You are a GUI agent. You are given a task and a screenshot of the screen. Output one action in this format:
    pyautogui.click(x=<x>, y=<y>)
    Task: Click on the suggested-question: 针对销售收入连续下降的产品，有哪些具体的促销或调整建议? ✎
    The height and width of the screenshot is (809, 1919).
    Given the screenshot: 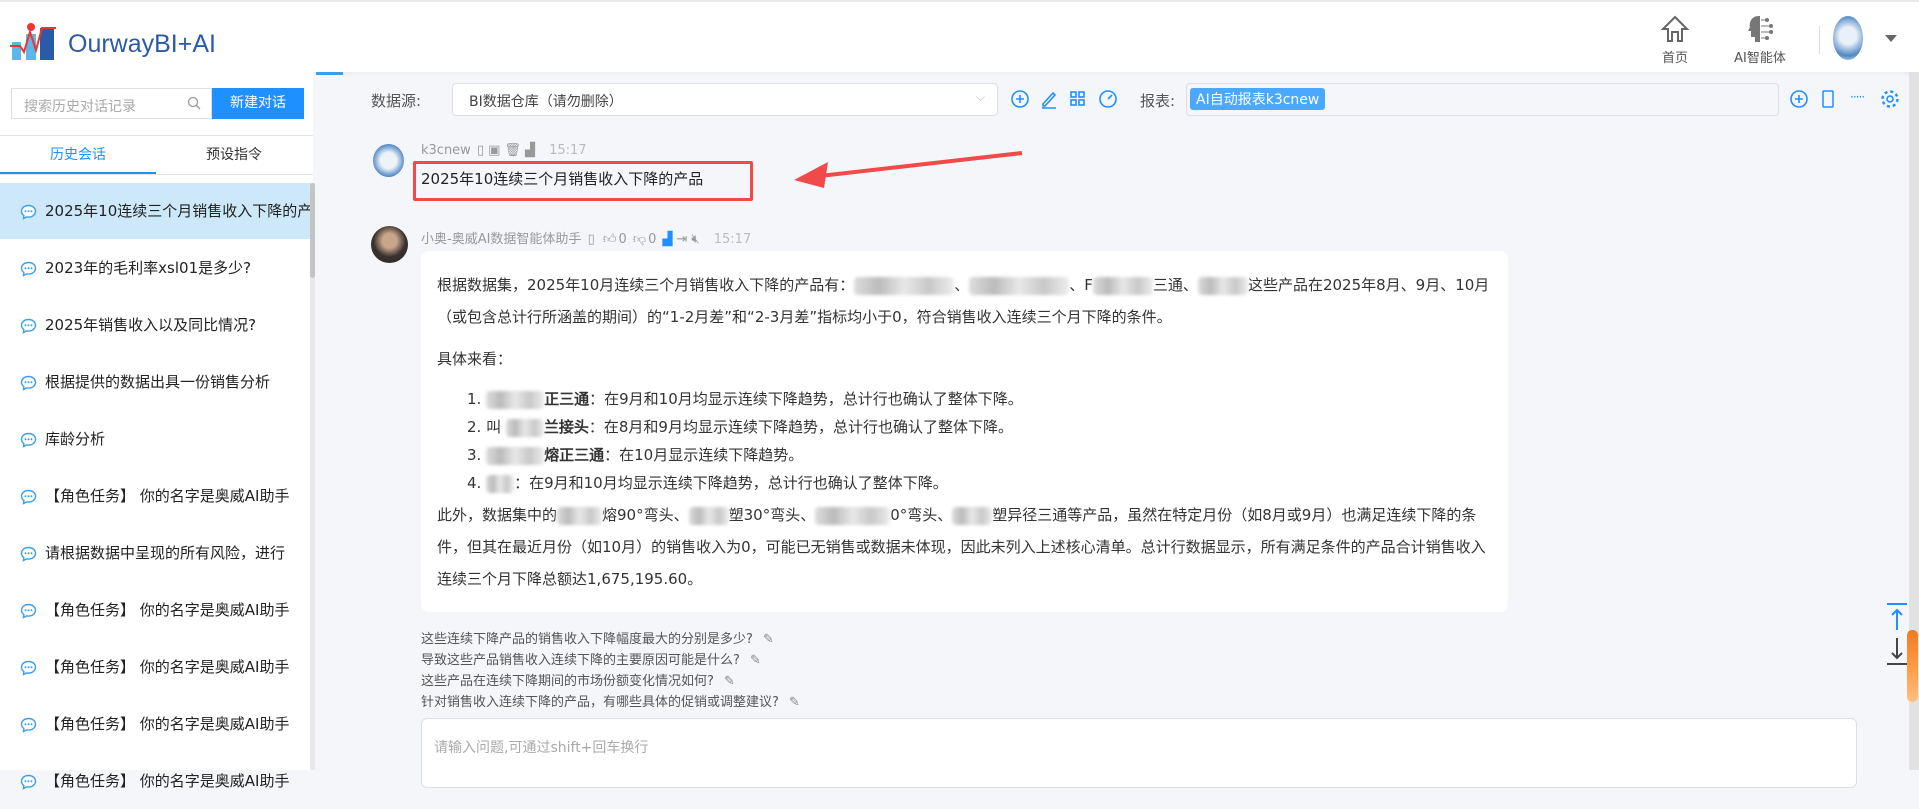 What is the action you would take?
    pyautogui.click(x=610, y=700)
    